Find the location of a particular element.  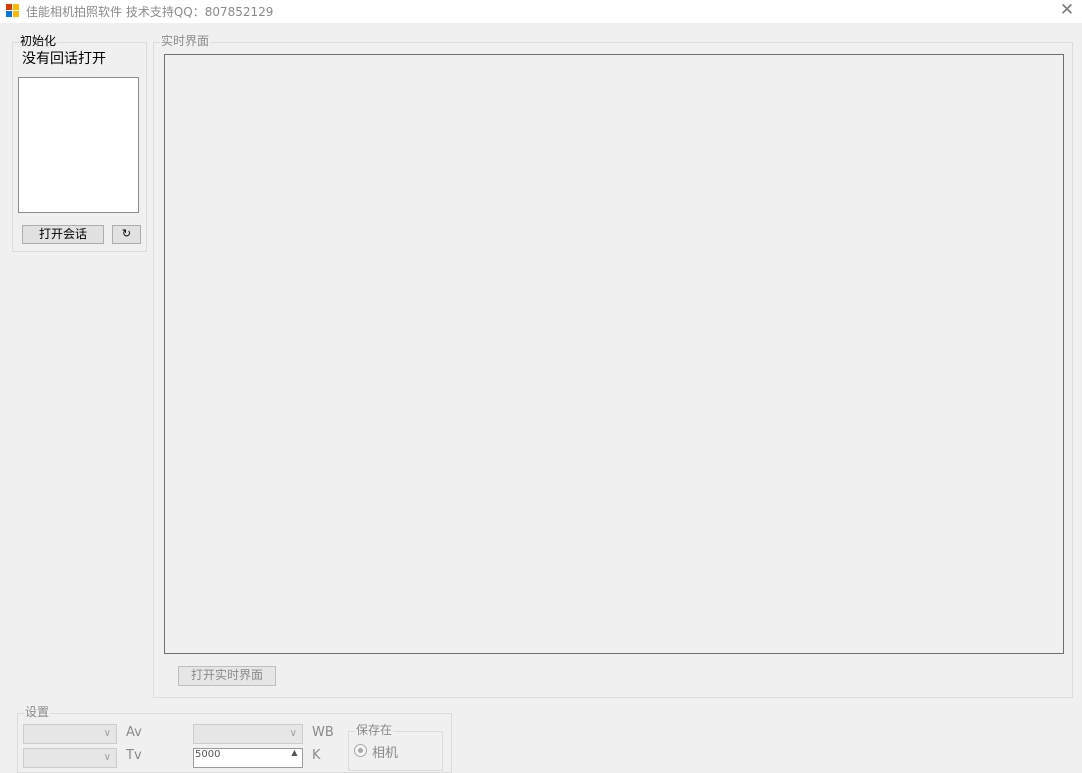

window-title: 佳能相机拍照软件 技术支持QQ：807852129 is located at coordinates (150, 12).